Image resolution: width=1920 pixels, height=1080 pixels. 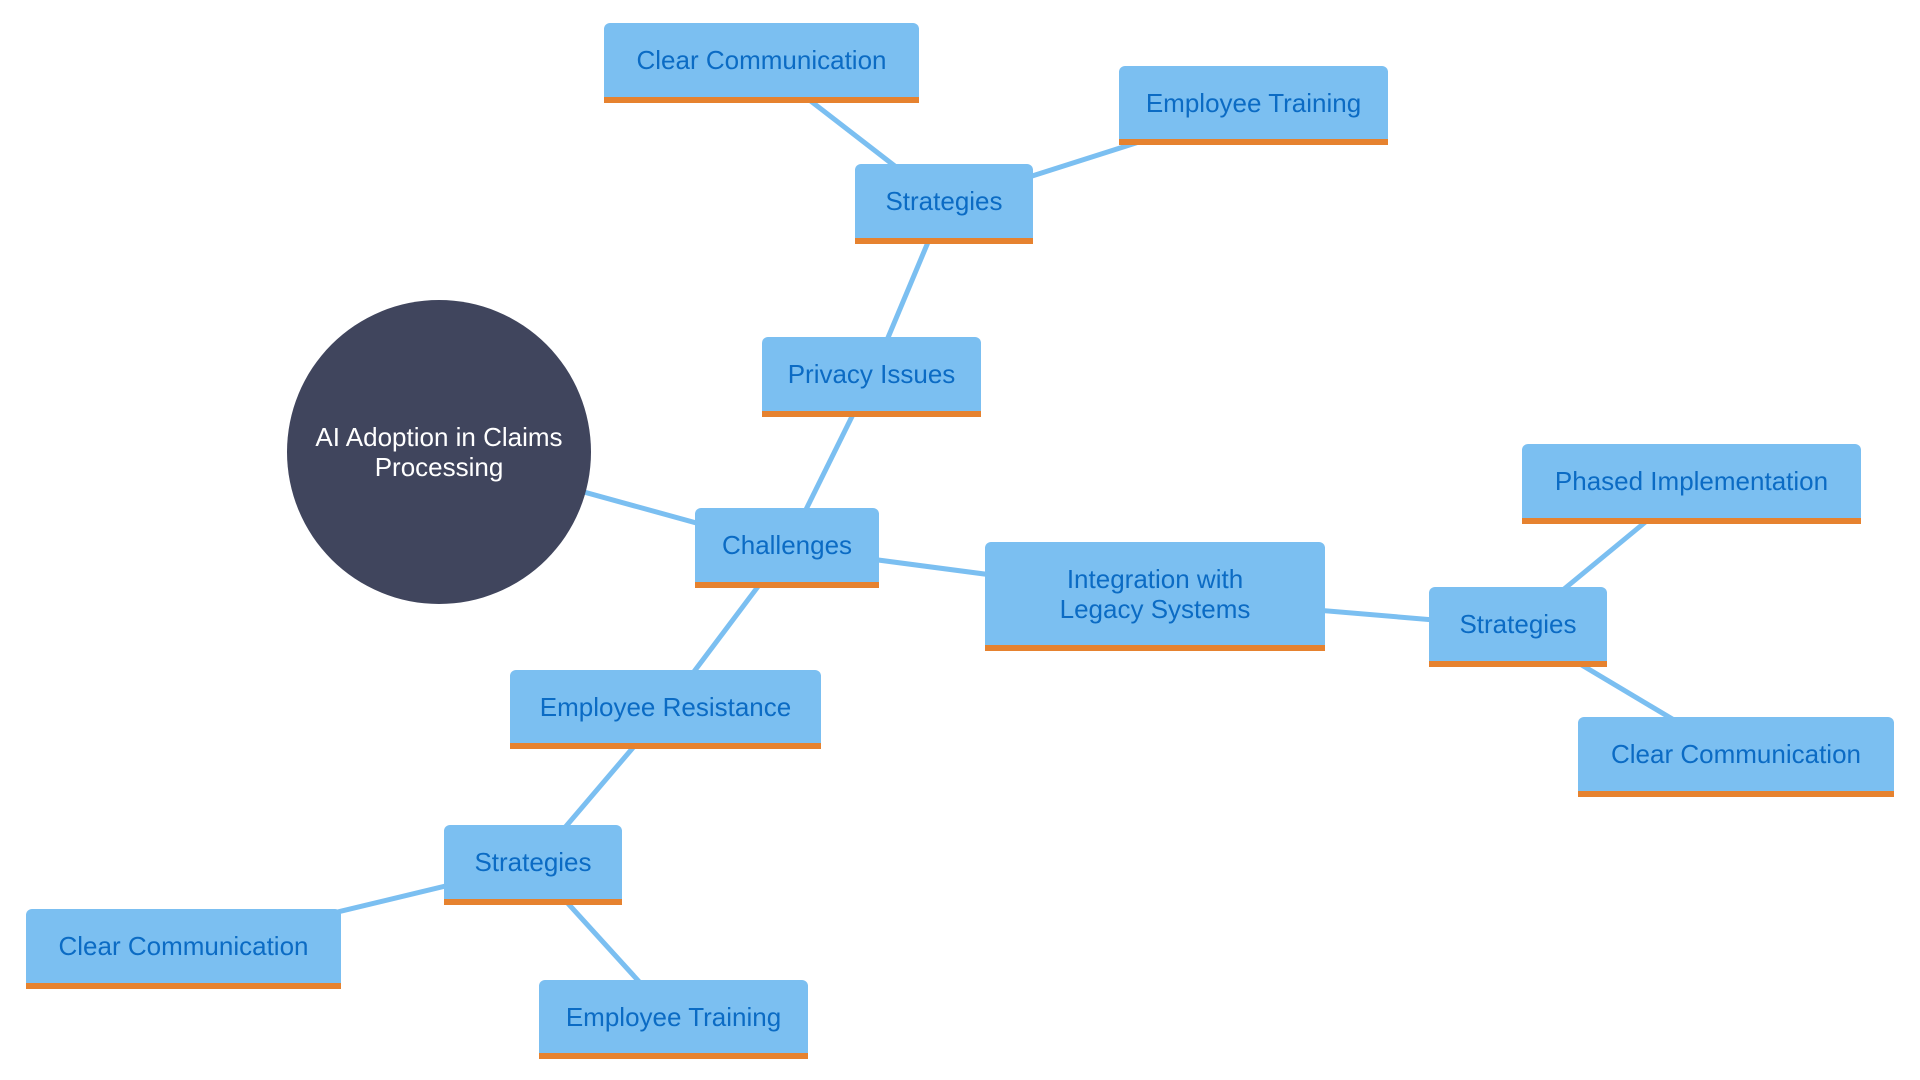 I want to click on node-employee-resistance: Employee Resistance, so click(x=665, y=709).